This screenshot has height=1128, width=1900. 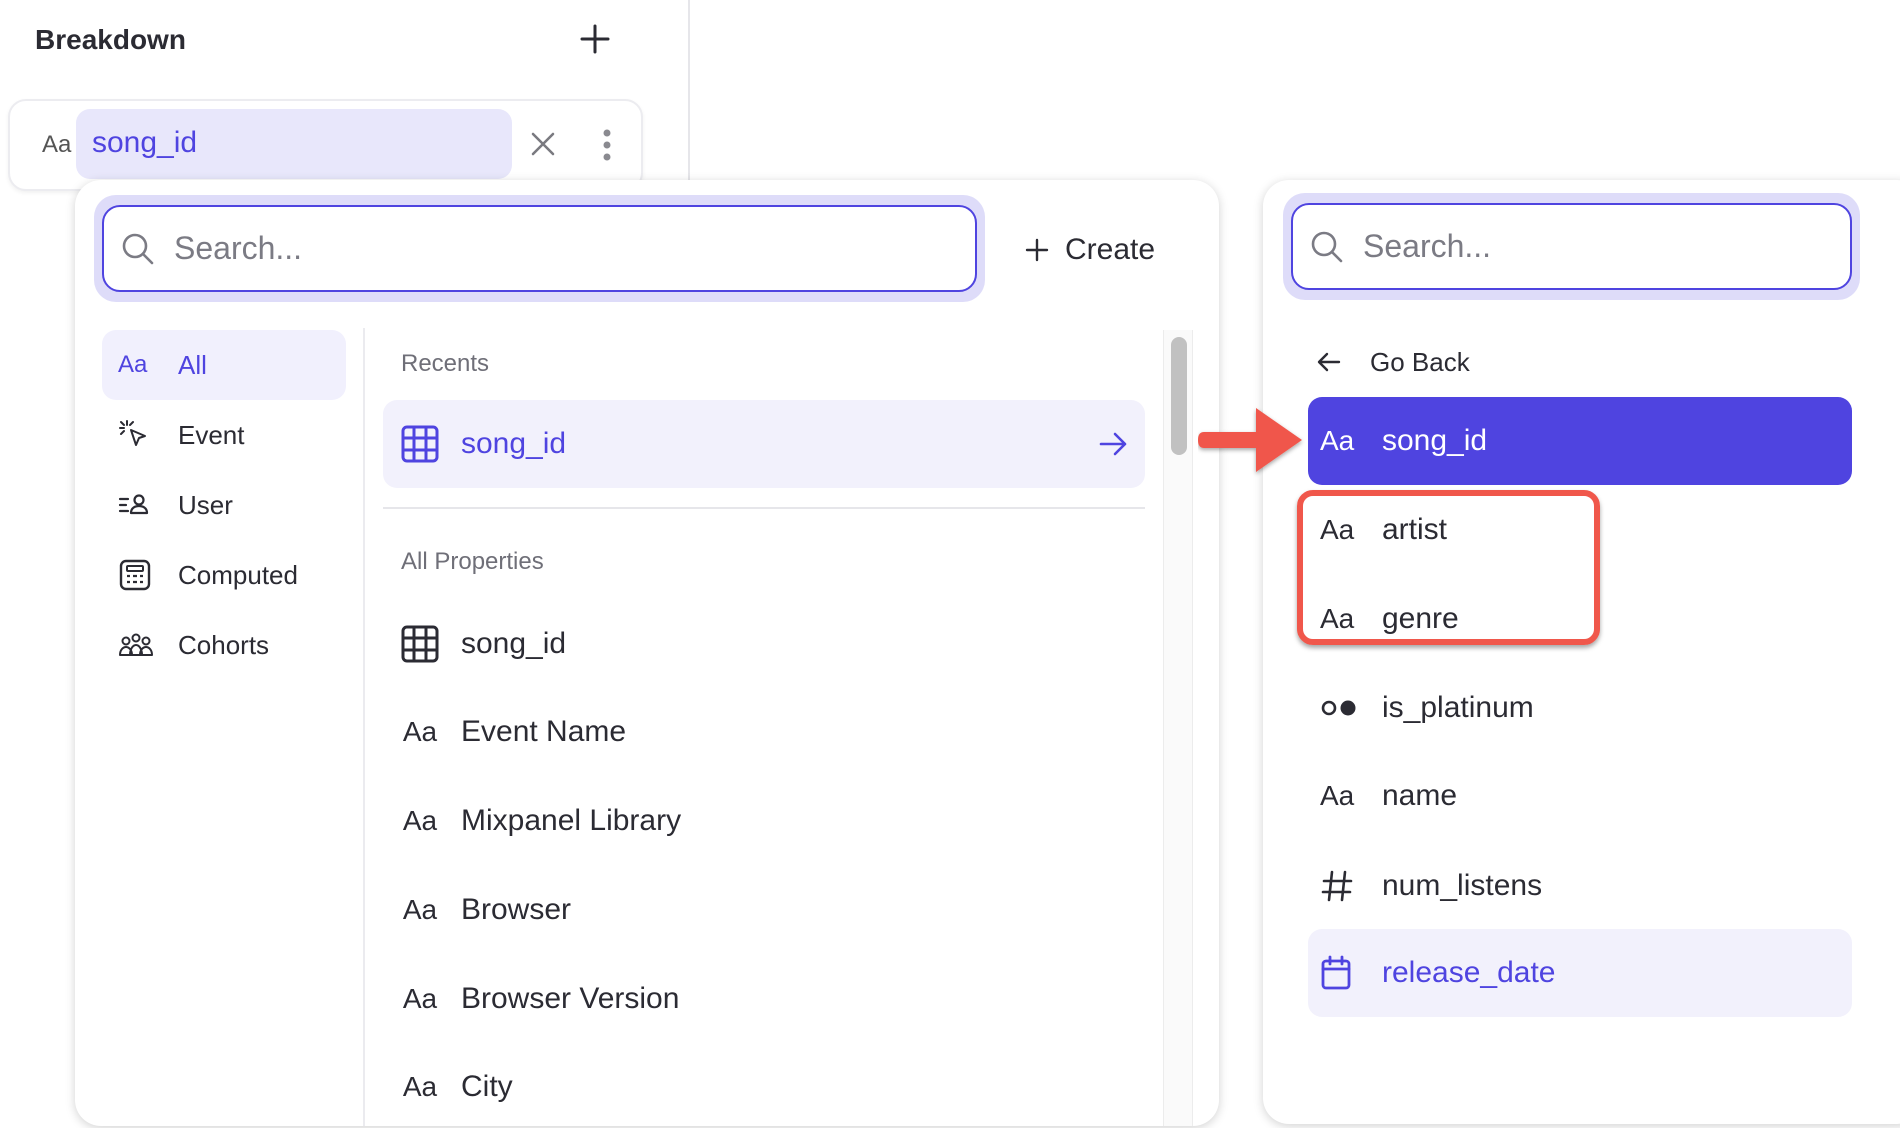 What do you see at coordinates (1340, 973) in the screenshot?
I see `calendar-icon` at bounding box center [1340, 973].